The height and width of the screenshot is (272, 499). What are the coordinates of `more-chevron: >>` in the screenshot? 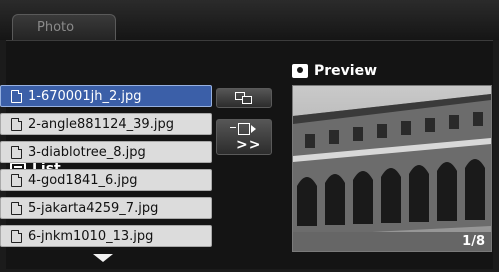 It's located at (249, 145).